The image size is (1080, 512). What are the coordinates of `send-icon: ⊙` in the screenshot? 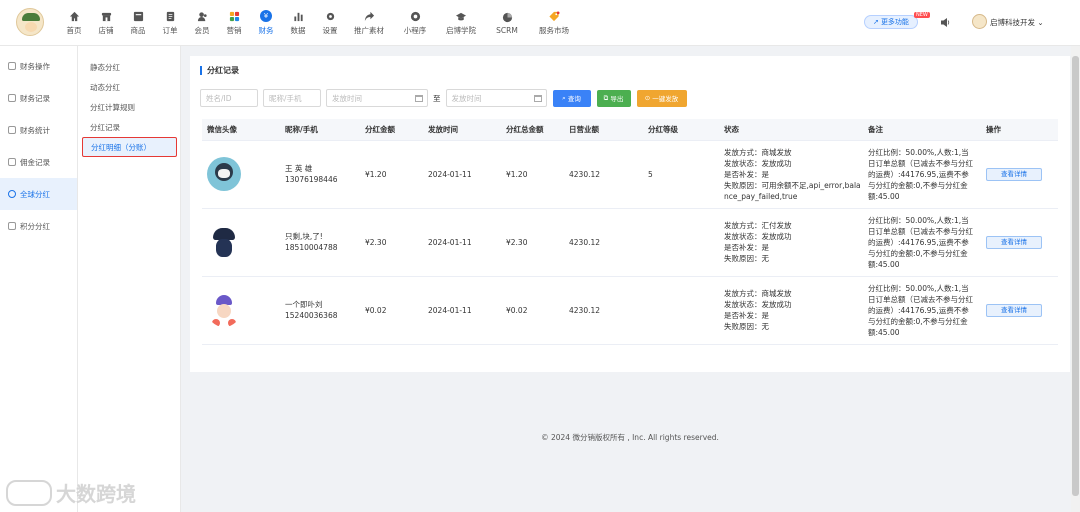 It's located at (647, 98).